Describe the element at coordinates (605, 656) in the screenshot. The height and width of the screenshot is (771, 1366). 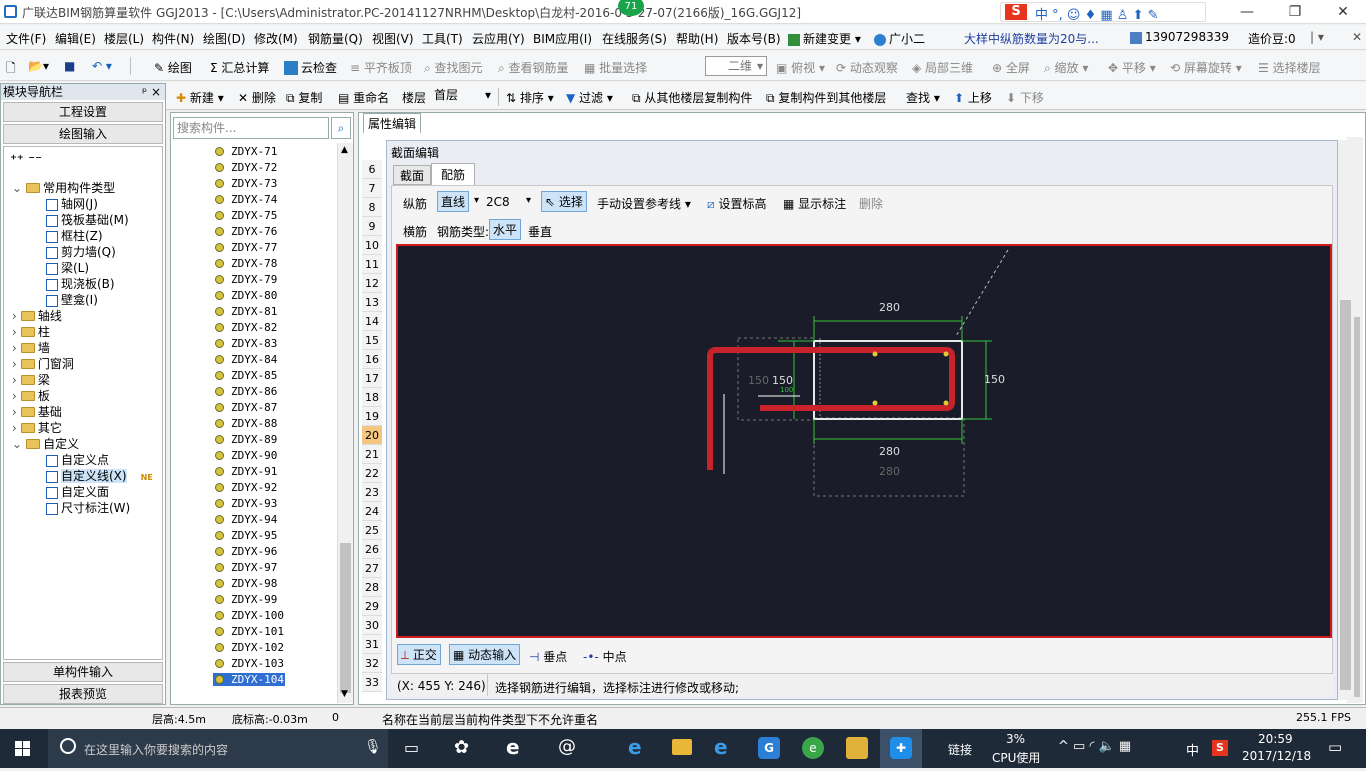
I see `midpoint-snap-button: -•- 中点` at that location.